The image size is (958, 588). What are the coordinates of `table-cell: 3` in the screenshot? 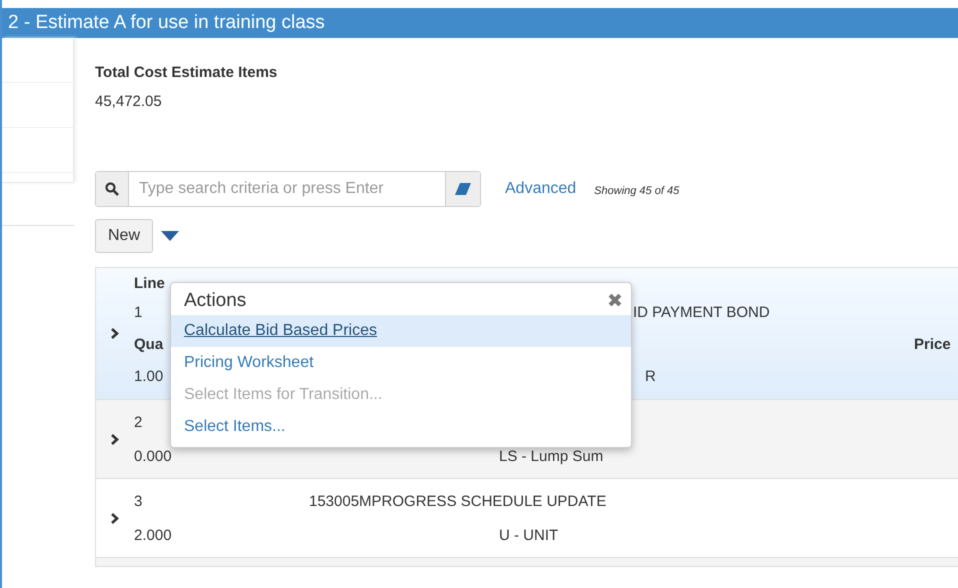 It's located at (138, 501).